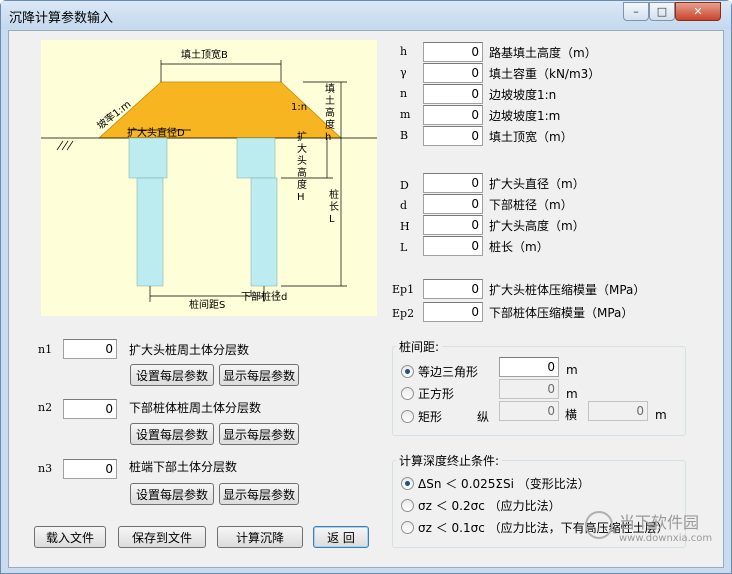  I want to click on param-ep2-label: 下部桩体压缩模量（MPa）, so click(561, 313).